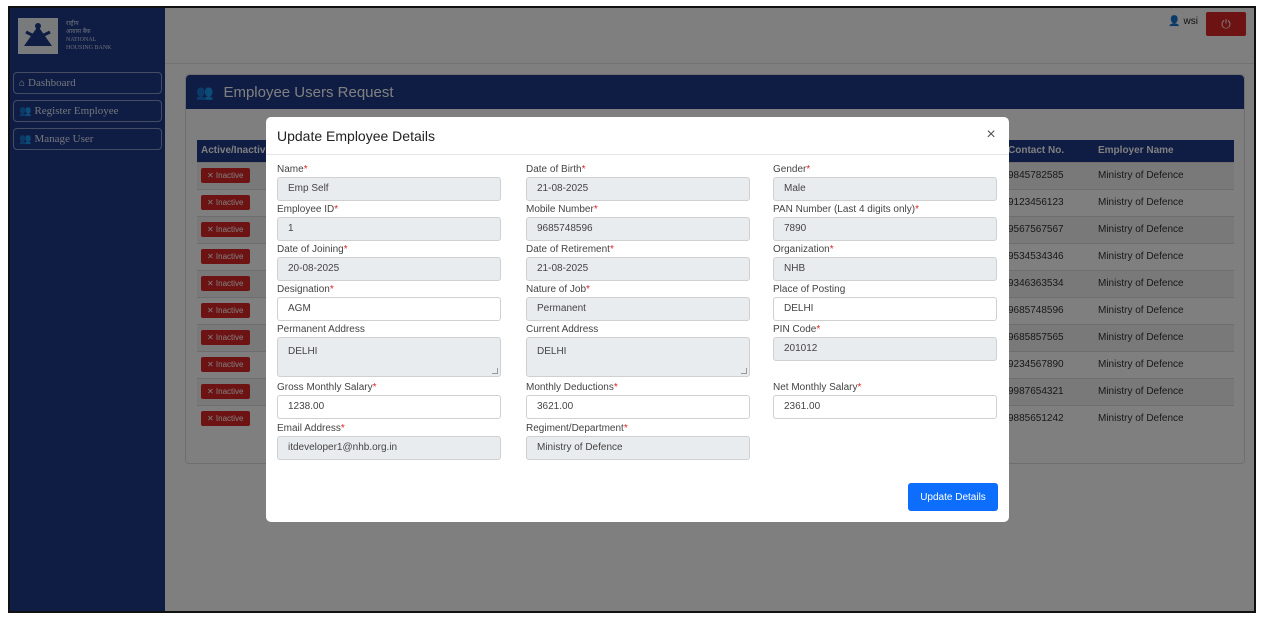 Image resolution: width=1263 pixels, height=619 pixels. What do you see at coordinates (795, 329) in the screenshot?
I see `field-label: PIN Code` at bounding box center [795, 329].